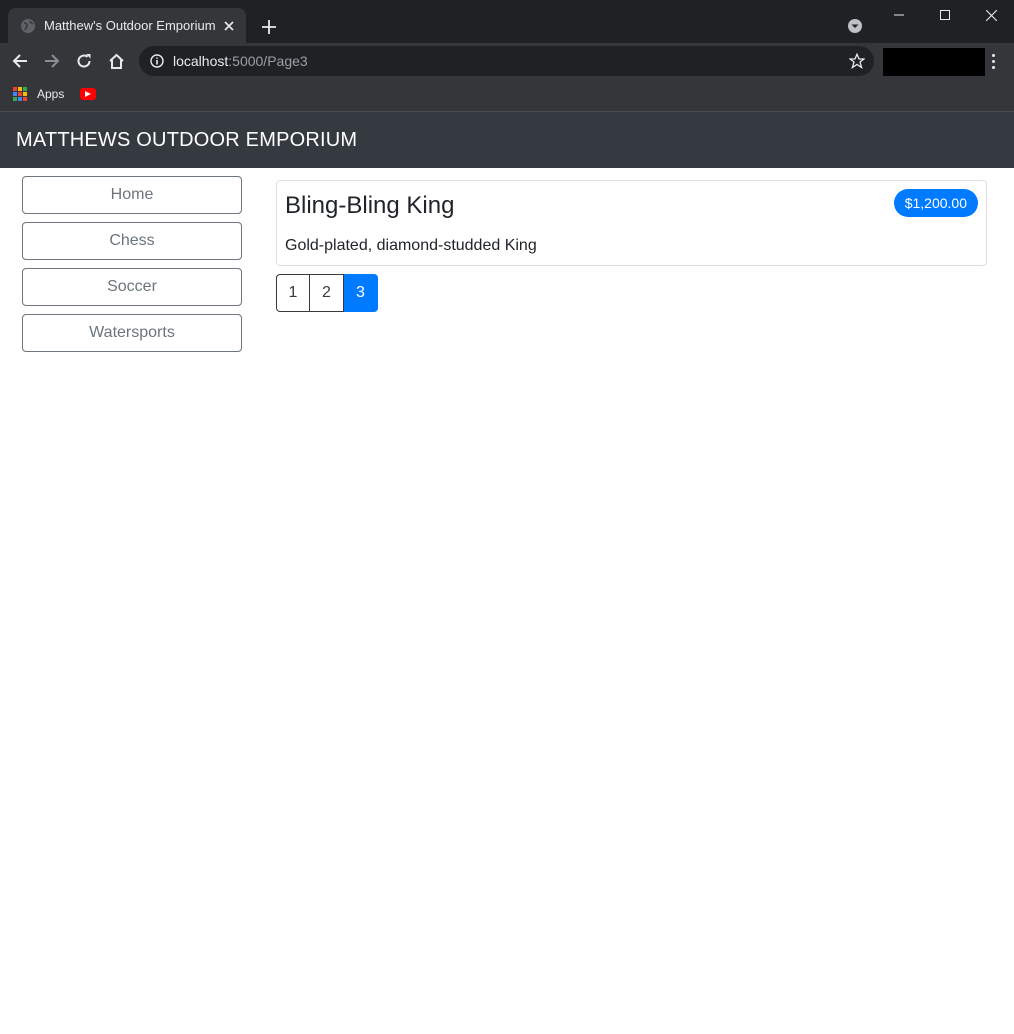 The height and width of the screenshot is (1034, 1014). What do you see at coordinates (20, 61) in the screenshot?
I see `back-arrow-icon` at bounding box center [20, 61].